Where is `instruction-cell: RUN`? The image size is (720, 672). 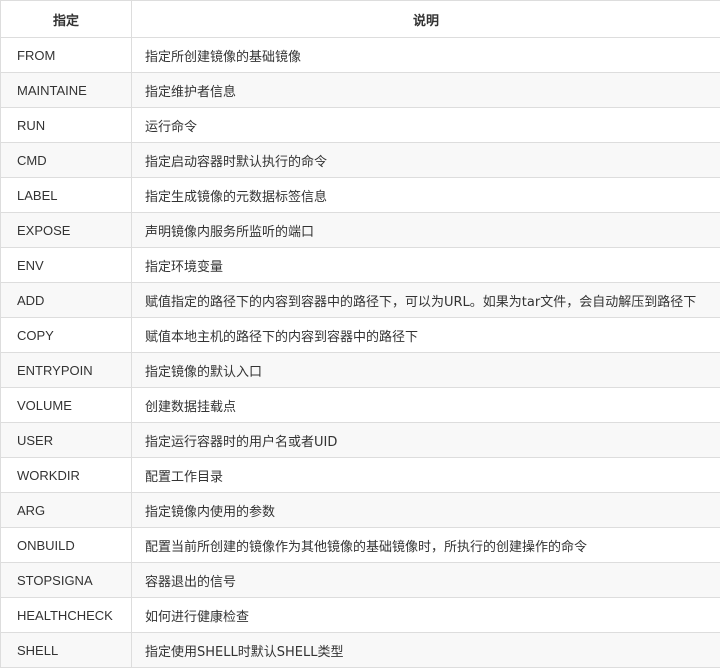 instruction-cell: RUN is located at coordinates (66, 125).